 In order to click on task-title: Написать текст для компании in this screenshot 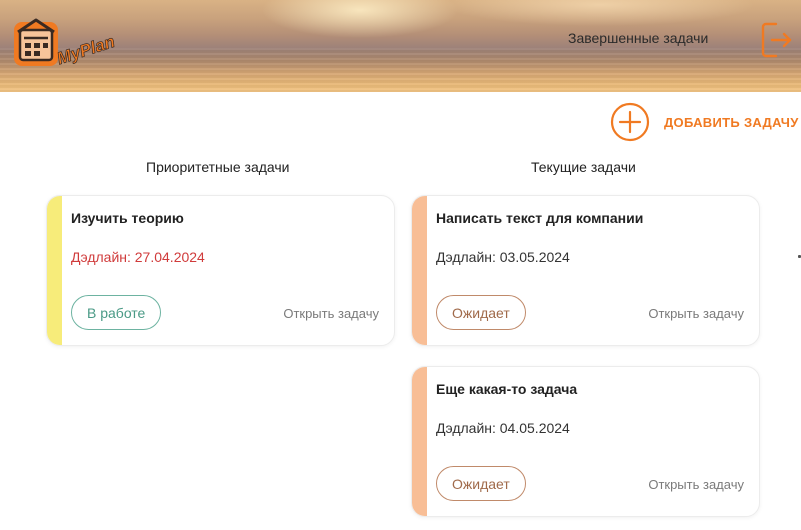, I will do `click(540, 218)`.